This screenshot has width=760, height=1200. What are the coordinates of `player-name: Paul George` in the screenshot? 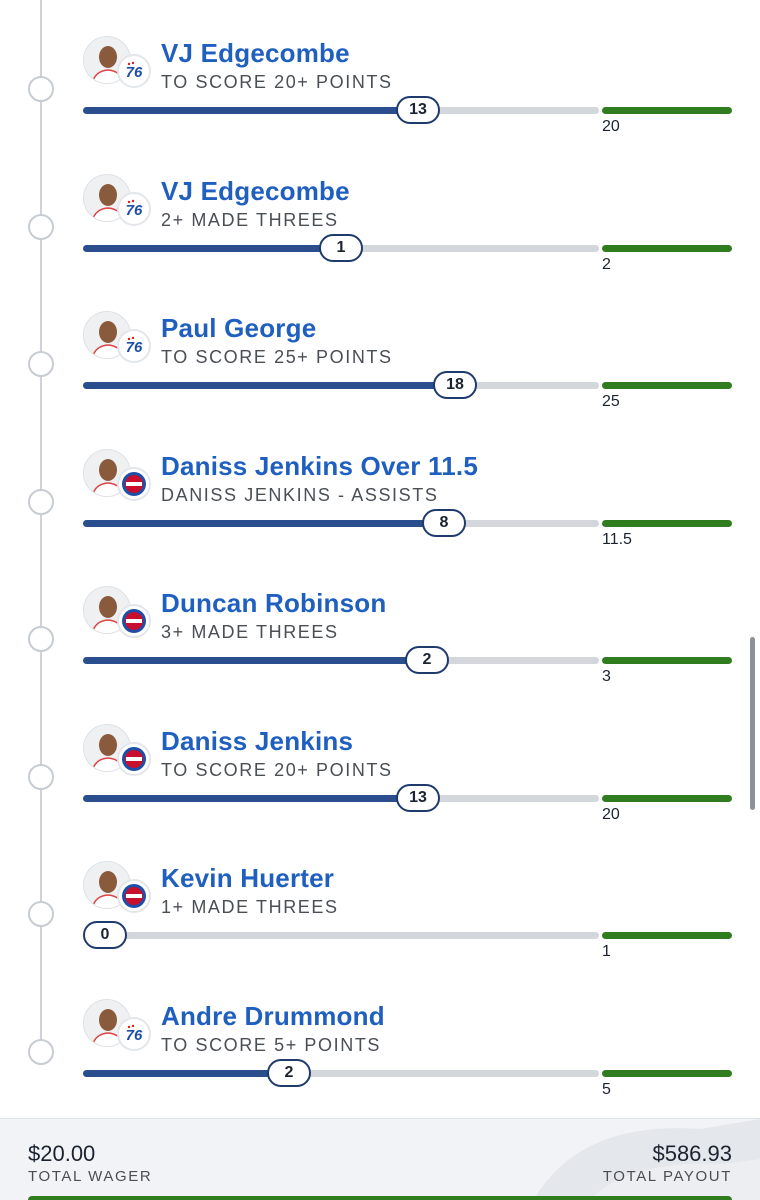 It's located at (238, 328).